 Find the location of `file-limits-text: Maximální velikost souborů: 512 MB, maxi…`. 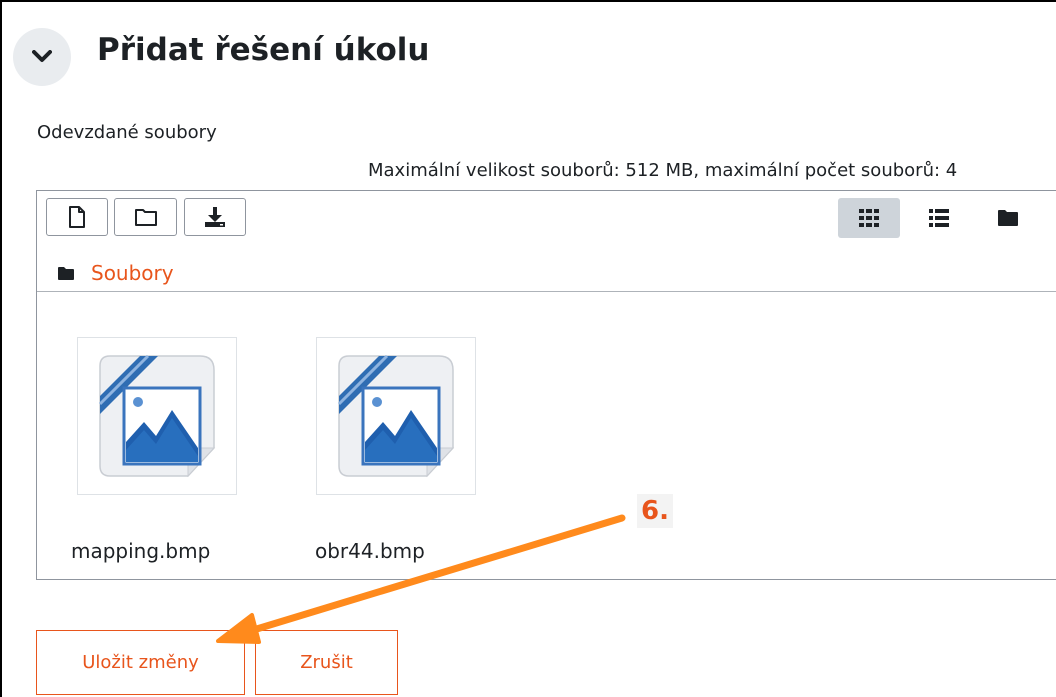

file-limits-text: Maximální velikost souborů: 512 MB, maxi… is located at coordinates (663, 170).